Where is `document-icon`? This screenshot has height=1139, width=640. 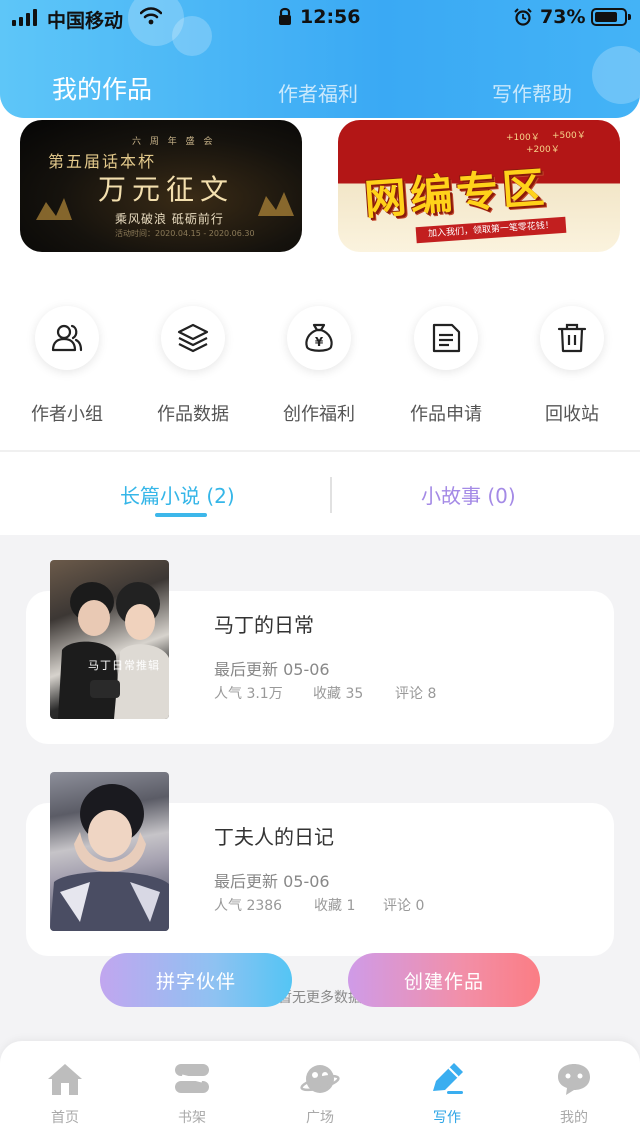
document-icon is located at coordinates (446, 338).